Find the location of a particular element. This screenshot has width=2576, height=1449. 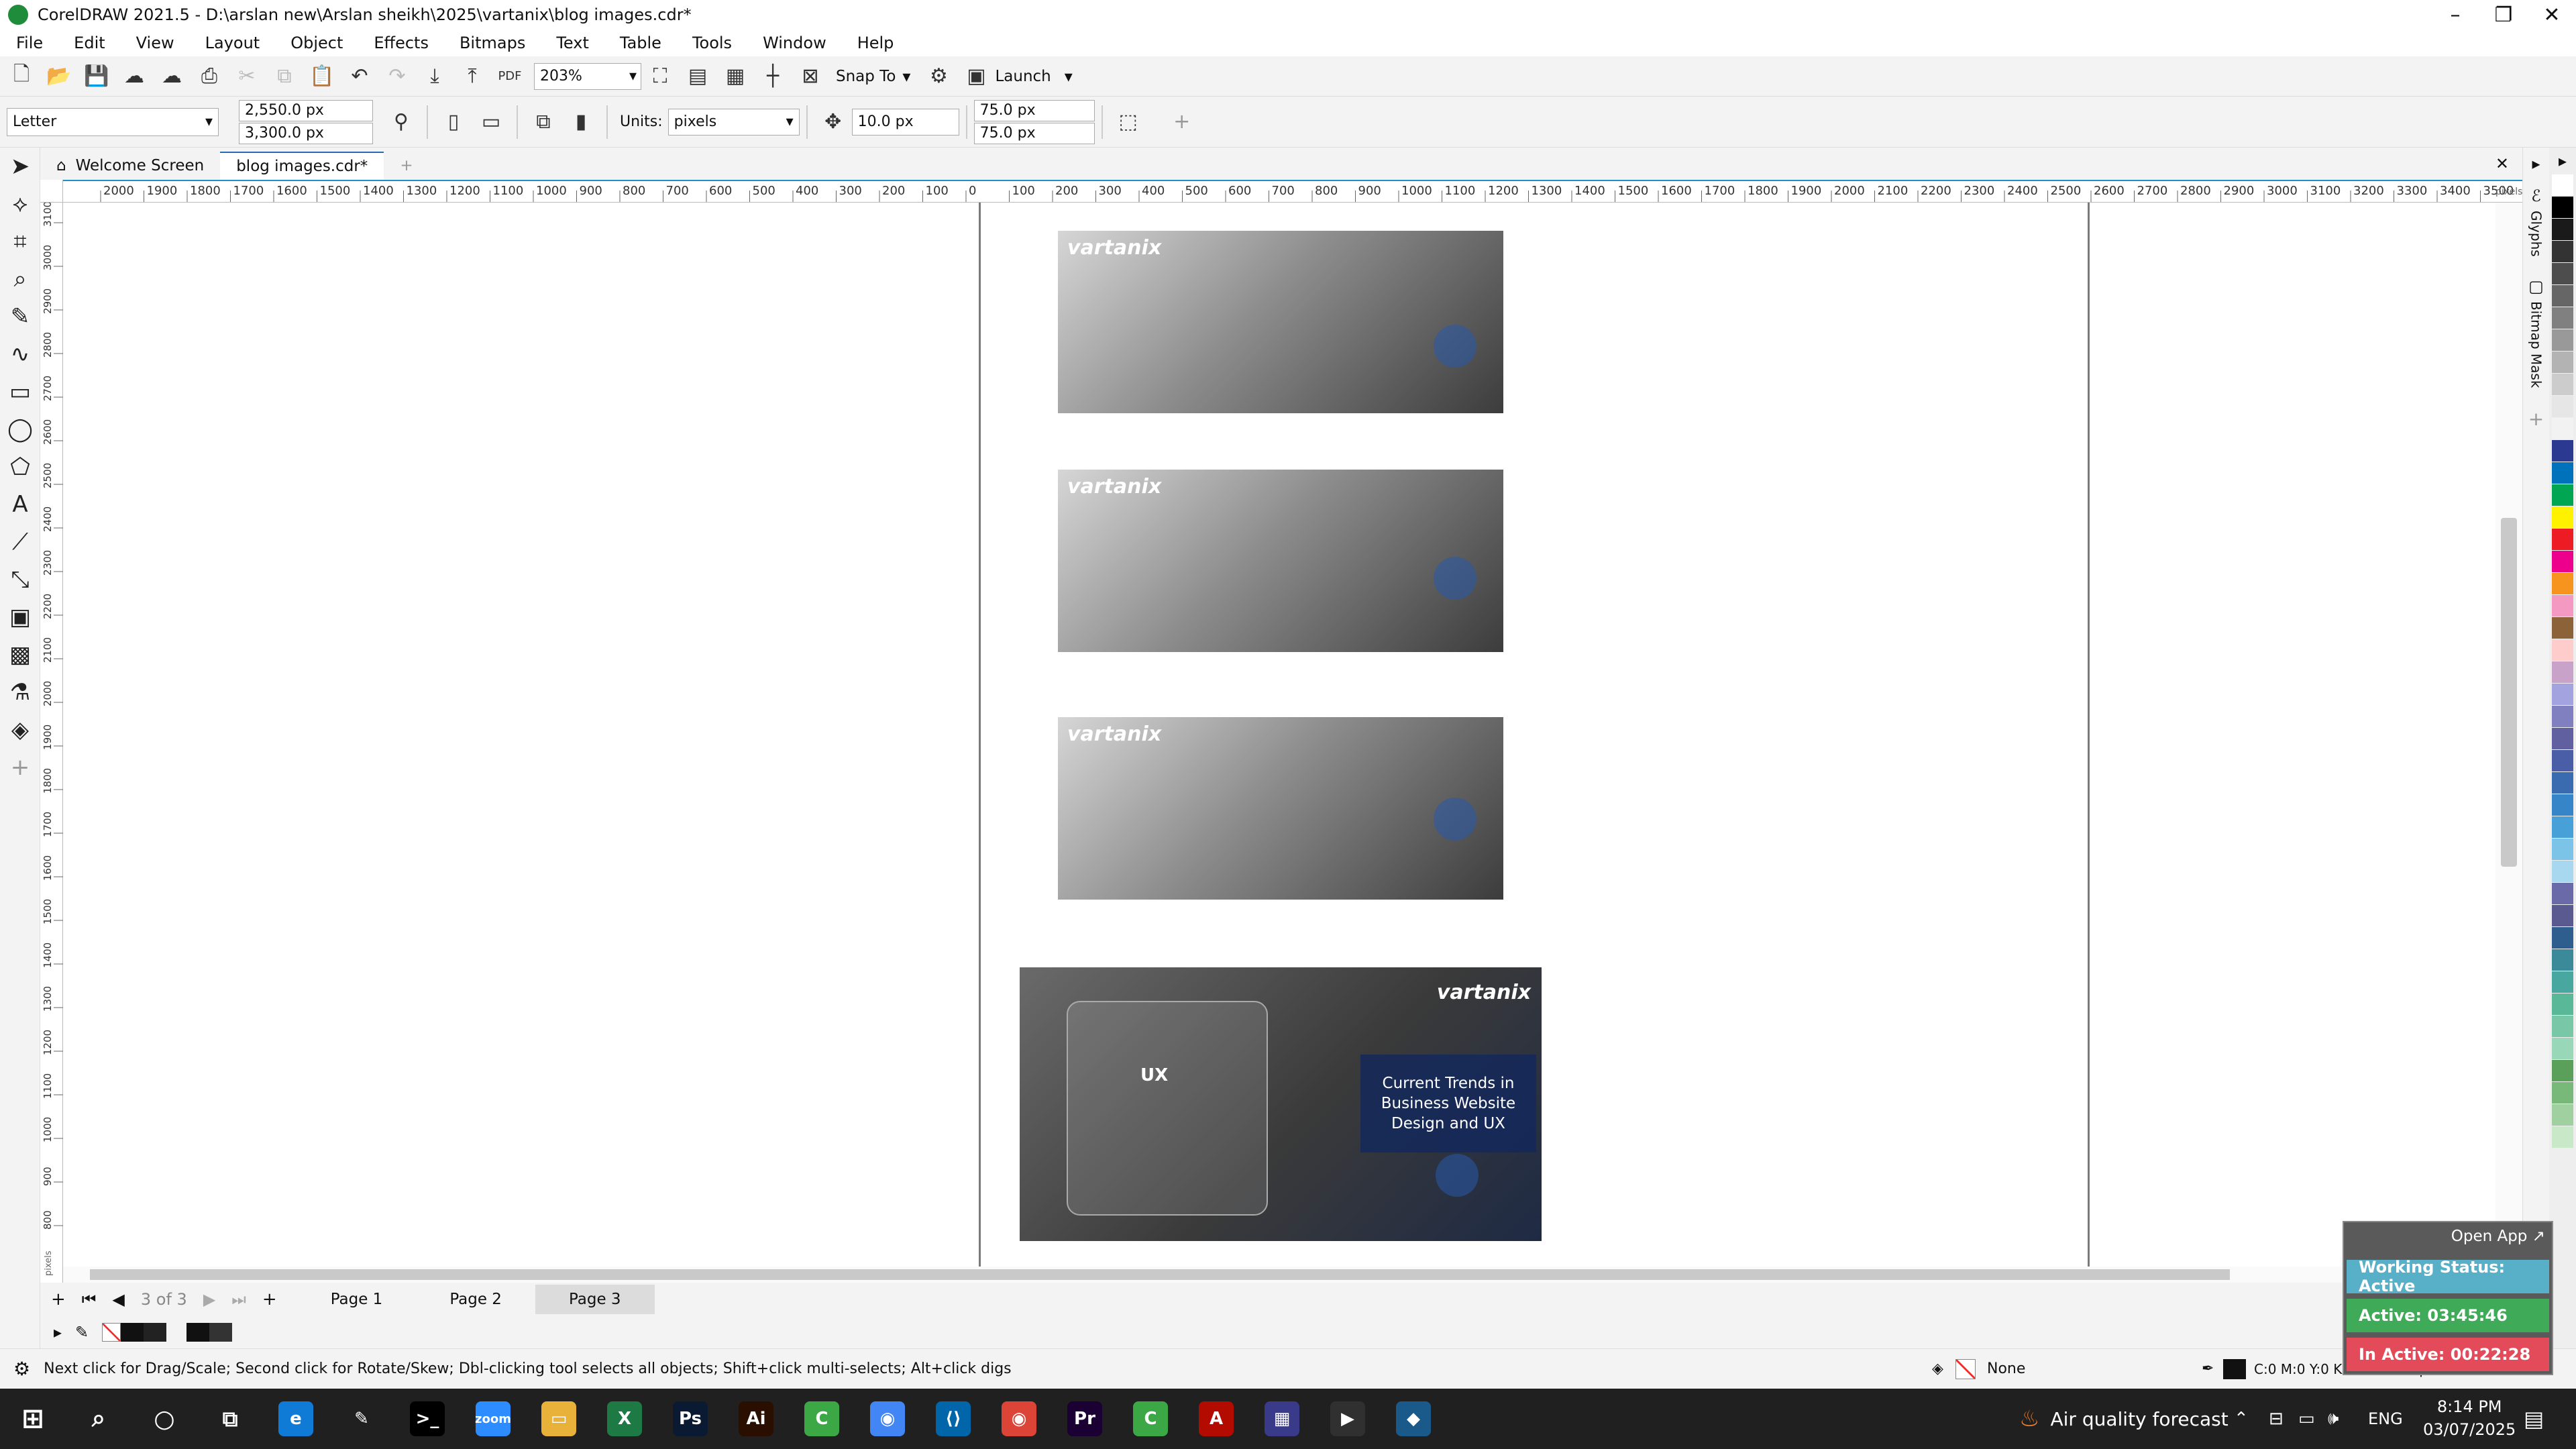

cloud-download-icon: ☁ is located at coordinates (171, 76).